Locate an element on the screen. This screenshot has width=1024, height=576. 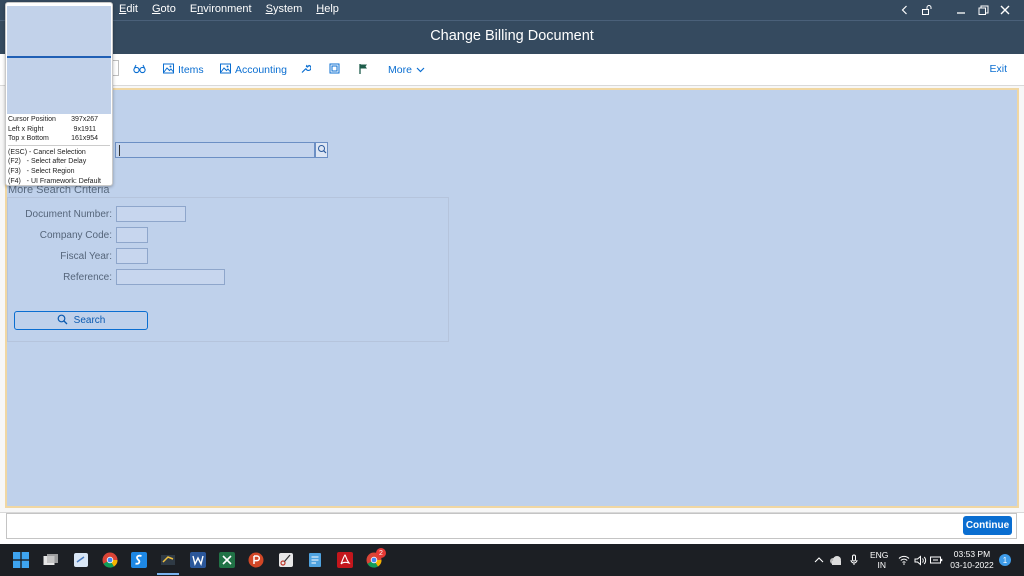
sap-gui-icon is located at coordinates (168, 560).